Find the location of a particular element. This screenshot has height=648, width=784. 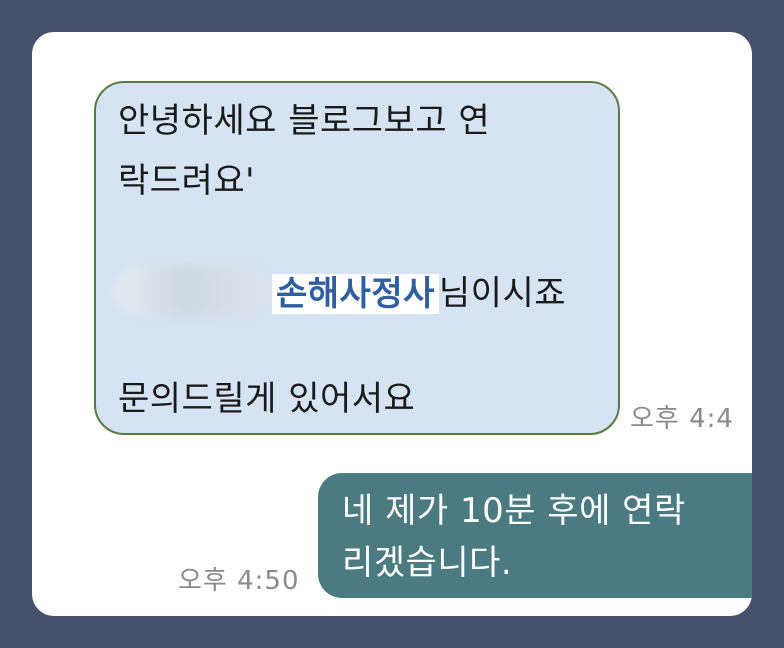

redacted-name-blur is located at coordinates (192, 291).